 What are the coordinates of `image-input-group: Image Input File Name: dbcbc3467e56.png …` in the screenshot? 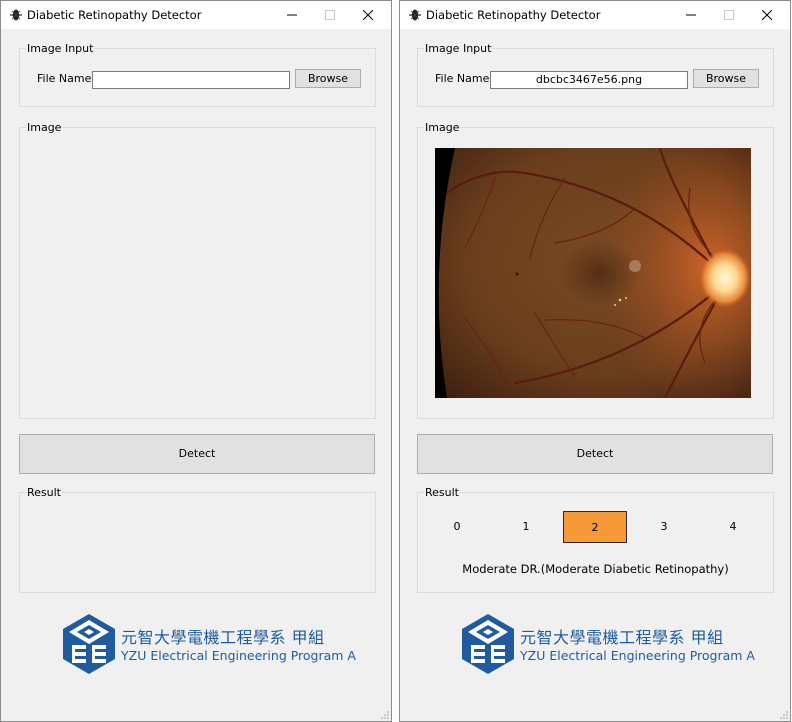 It's located at (595, 74).